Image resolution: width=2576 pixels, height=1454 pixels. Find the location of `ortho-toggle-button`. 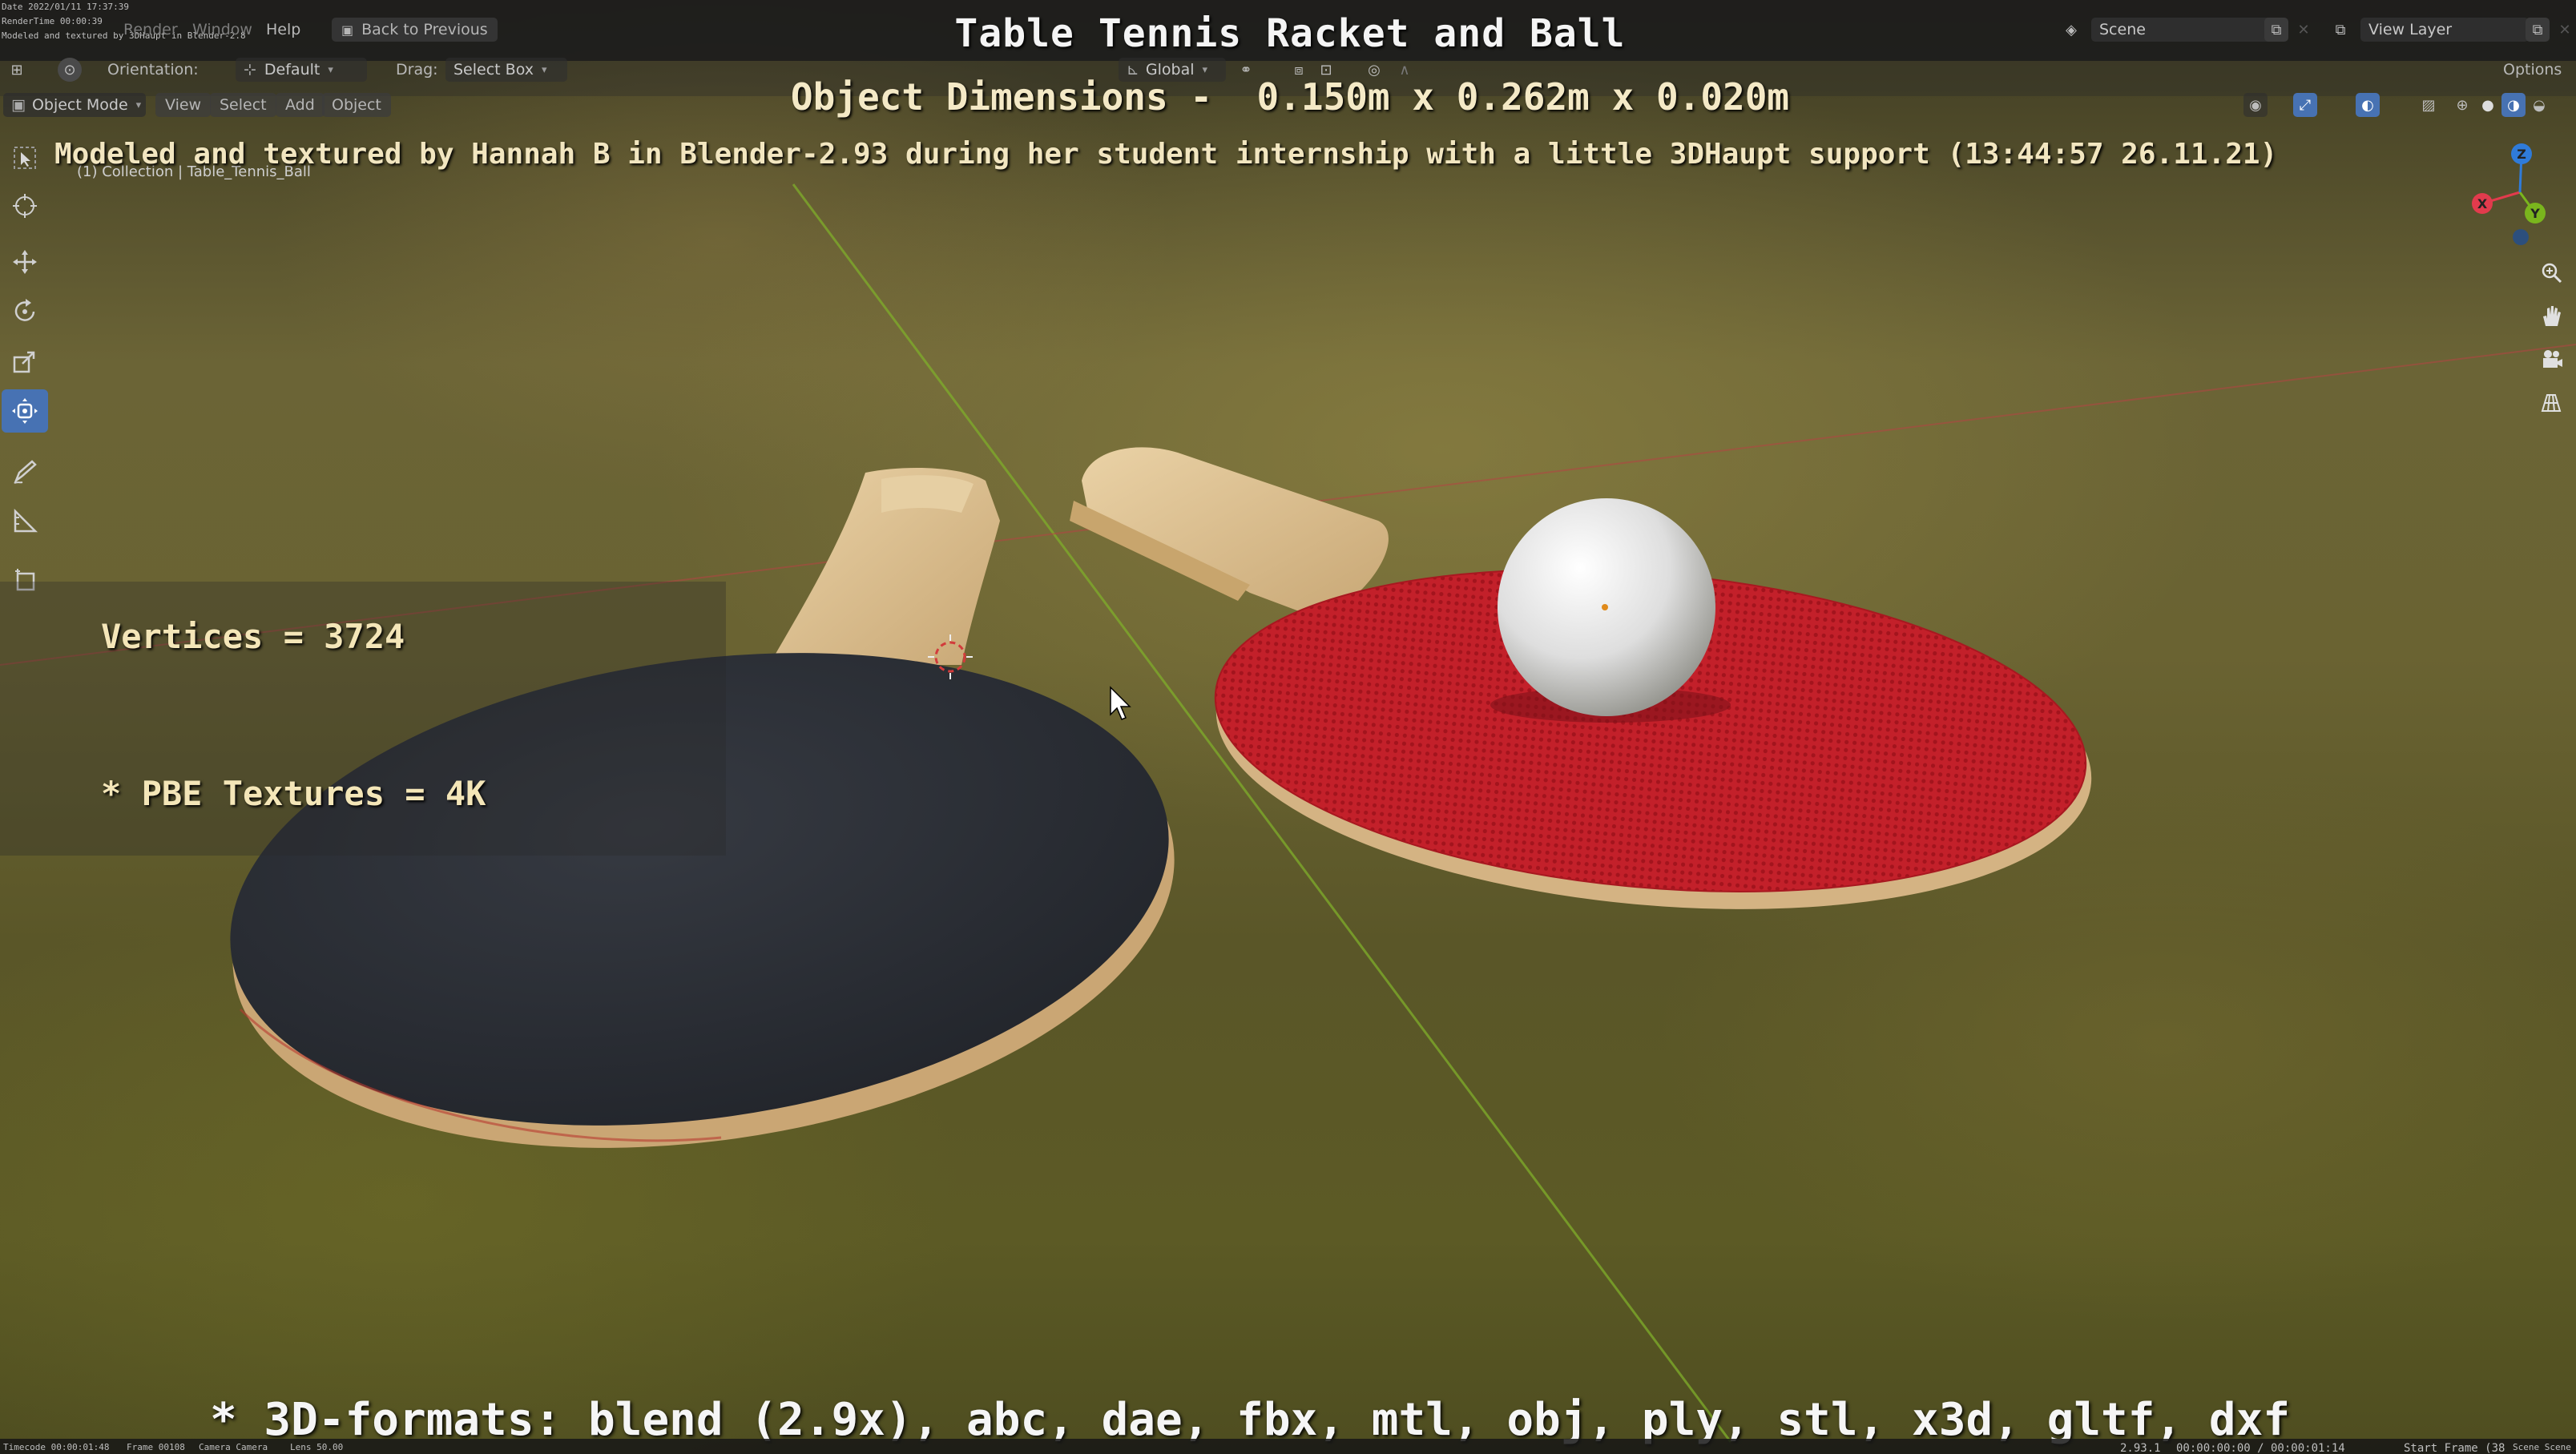

ortho-toggle-button is located at coordinates (2551, 402).